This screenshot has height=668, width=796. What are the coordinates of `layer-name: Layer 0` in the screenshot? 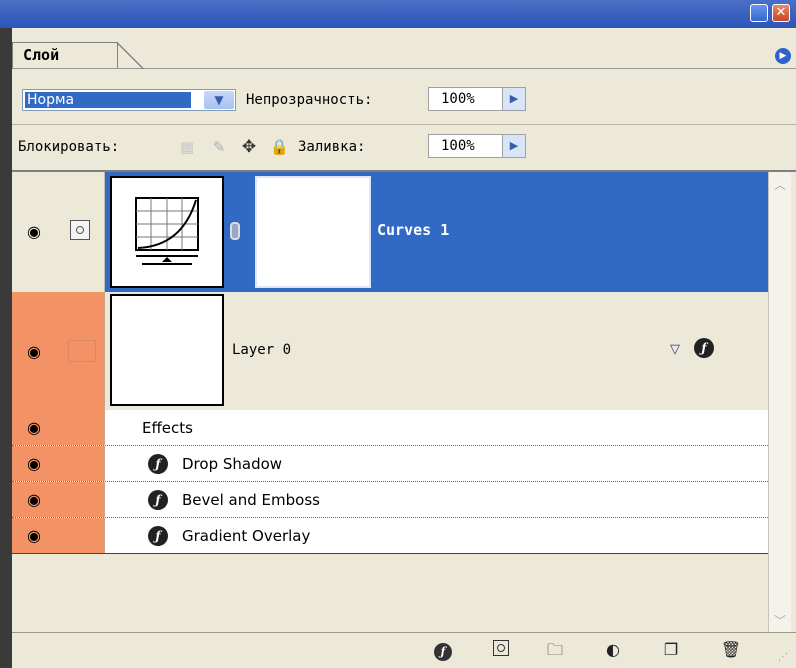 It's located at (261, 350).